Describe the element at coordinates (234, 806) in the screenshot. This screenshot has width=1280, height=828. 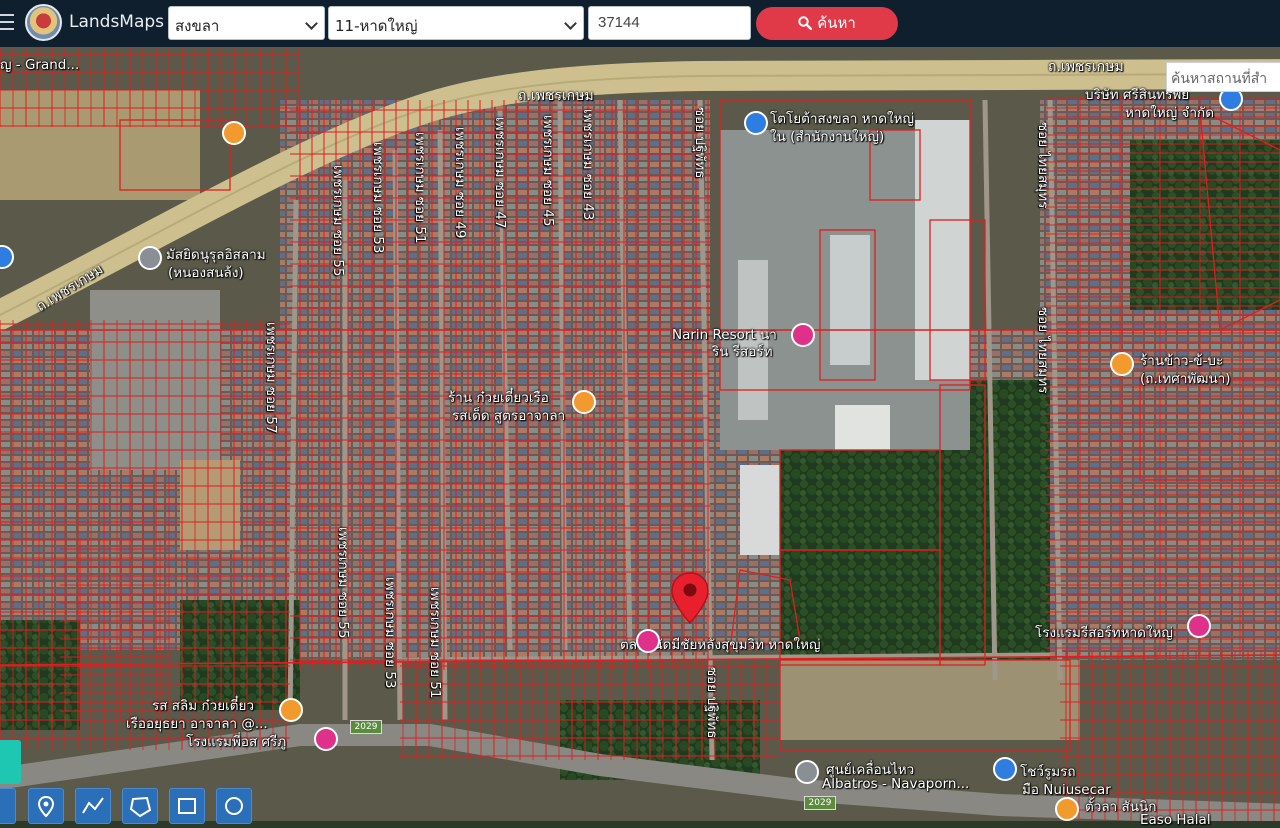
I see `circle-tool-icon` at that location.